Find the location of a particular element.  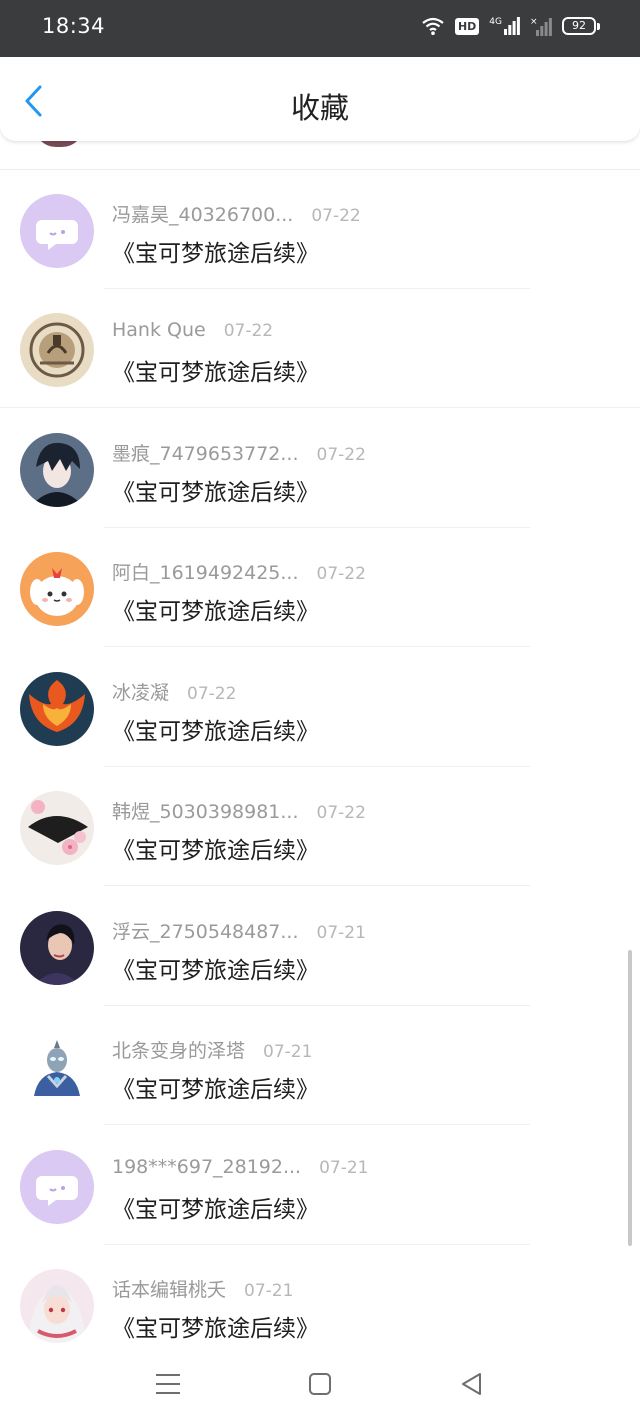

battery-tip is located at coordinates (598, 26).